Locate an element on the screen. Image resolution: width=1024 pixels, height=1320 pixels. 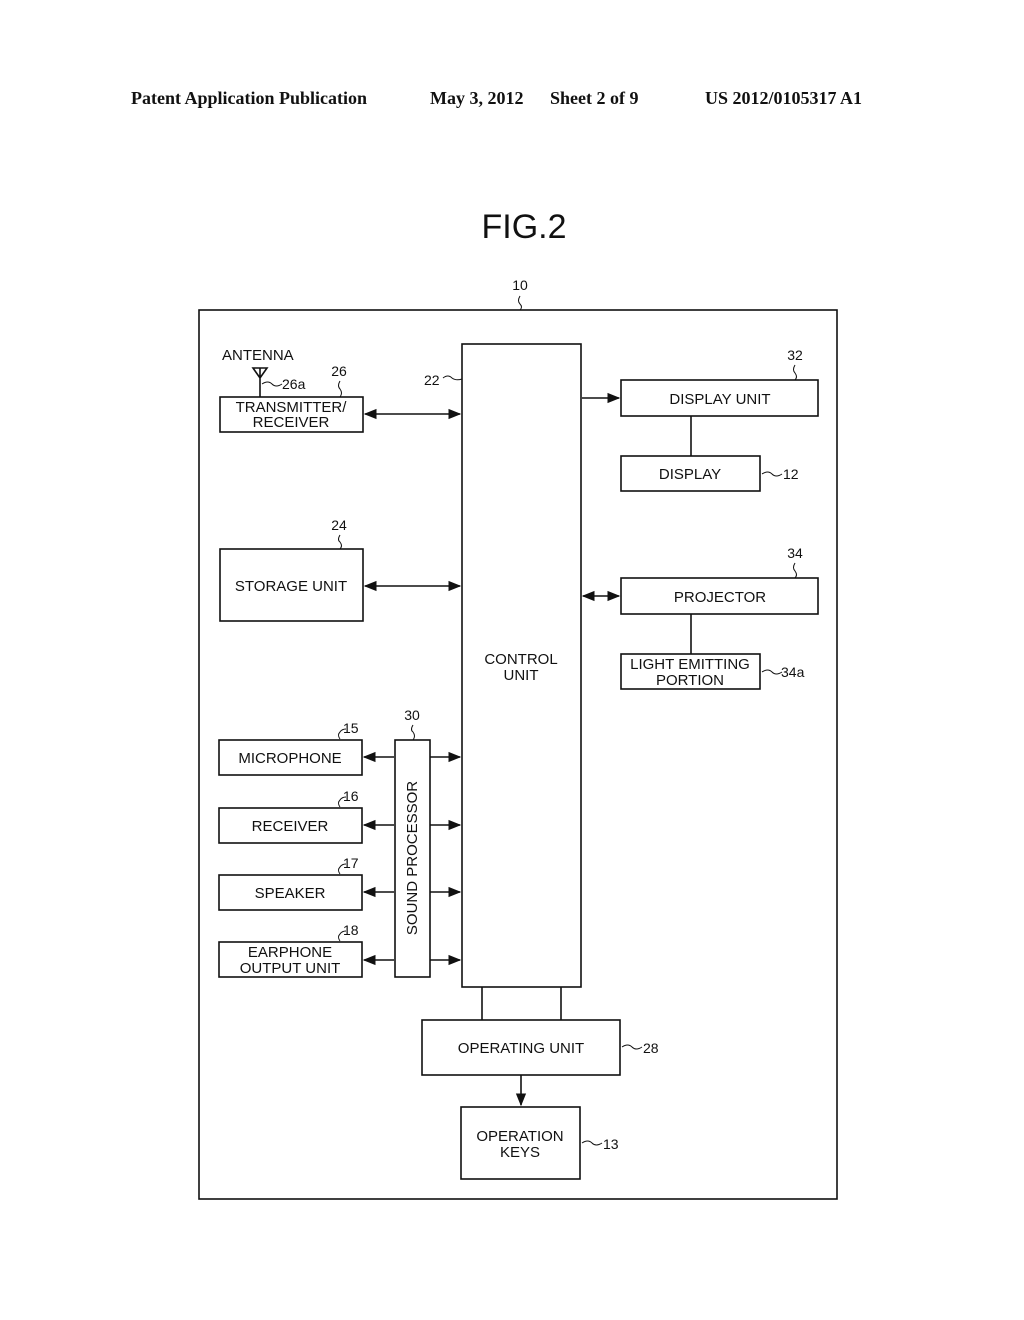
transmitter-receiver-label-2: RECEIVER is located at coordinates (291, 422).